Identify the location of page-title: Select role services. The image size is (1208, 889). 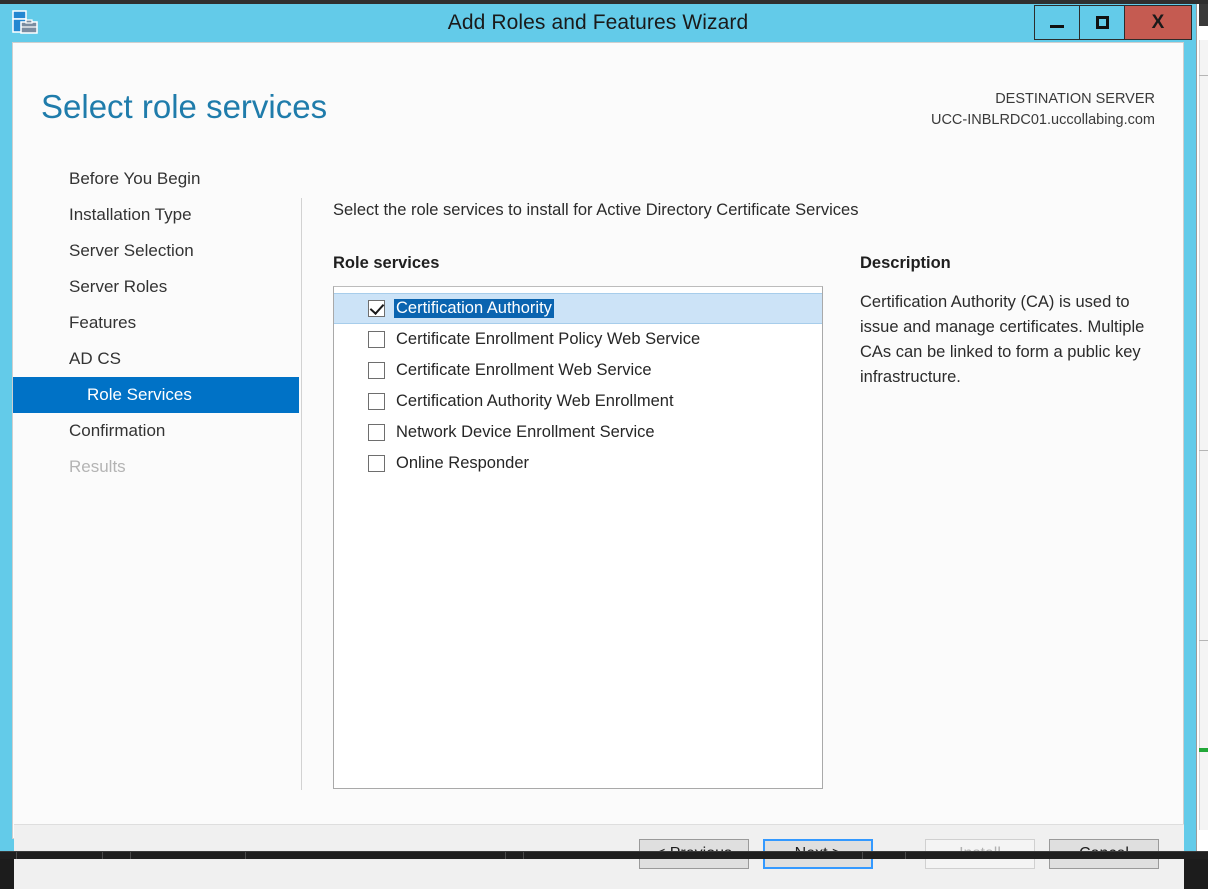
(184, 106).